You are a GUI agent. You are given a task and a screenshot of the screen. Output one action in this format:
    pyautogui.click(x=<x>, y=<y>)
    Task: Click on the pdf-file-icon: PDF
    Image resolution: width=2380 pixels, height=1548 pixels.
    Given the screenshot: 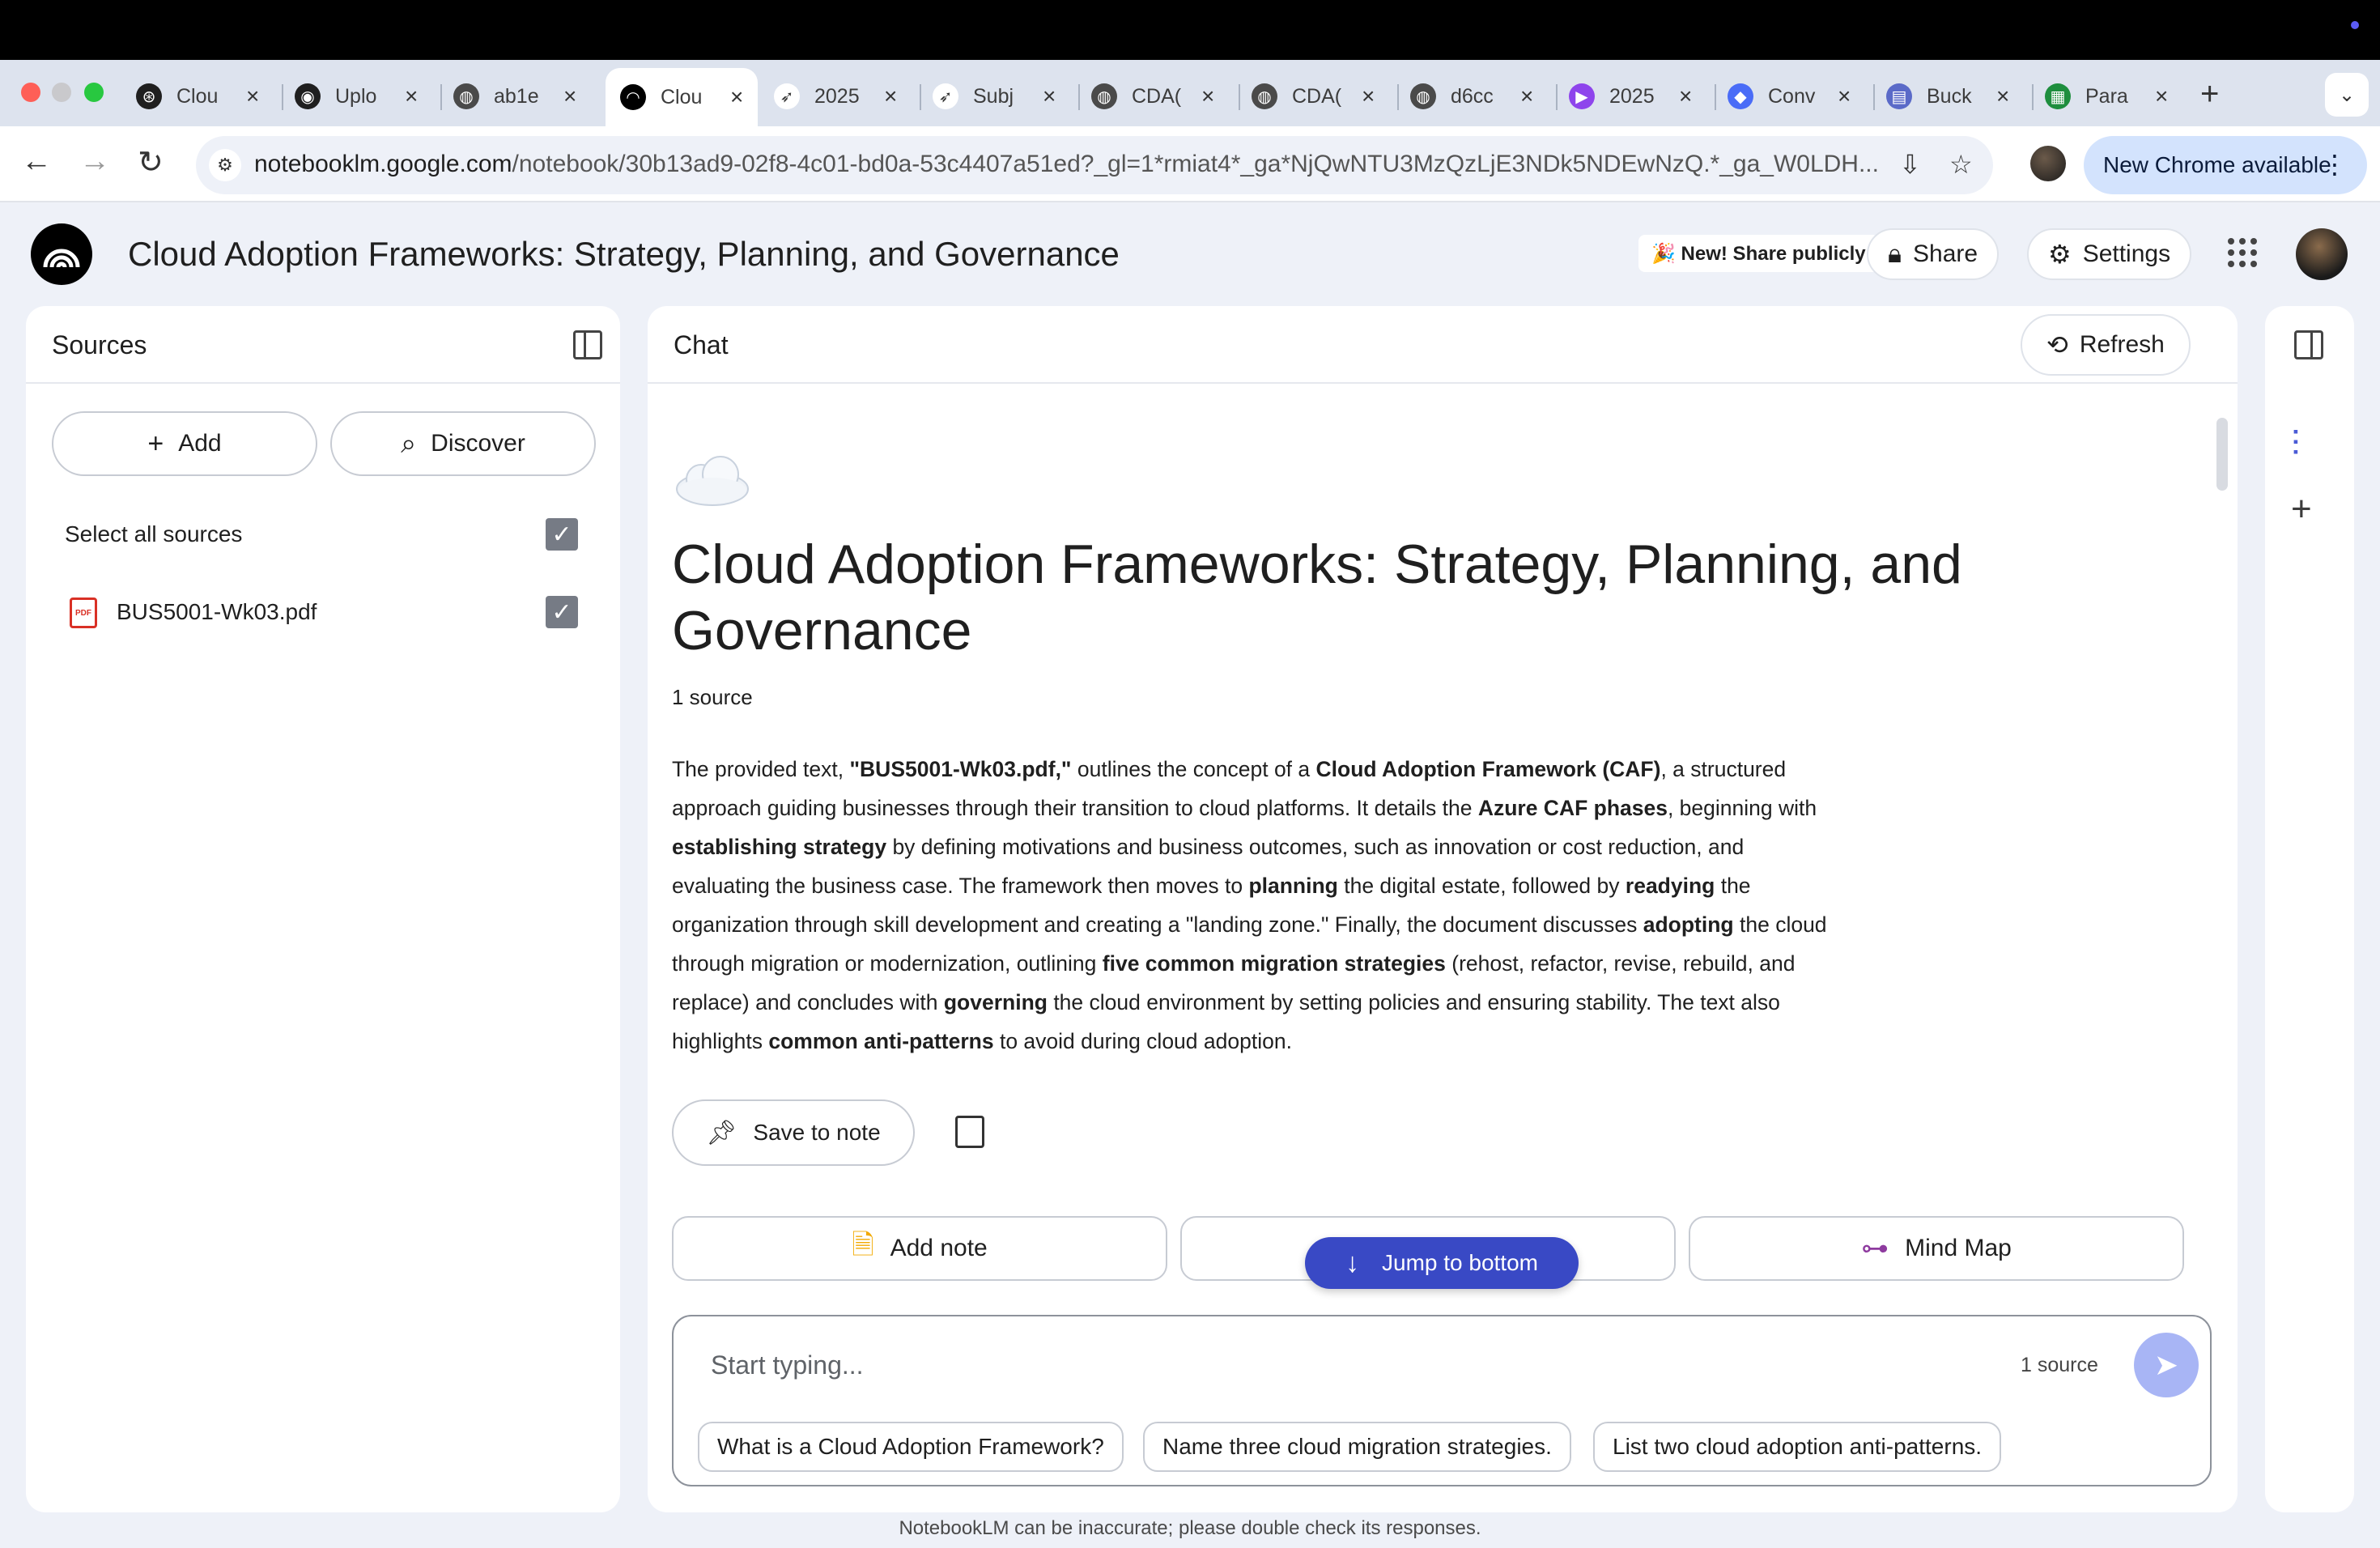 What is the action you would take?
    pyautogui.click(x=84, y=613)
    